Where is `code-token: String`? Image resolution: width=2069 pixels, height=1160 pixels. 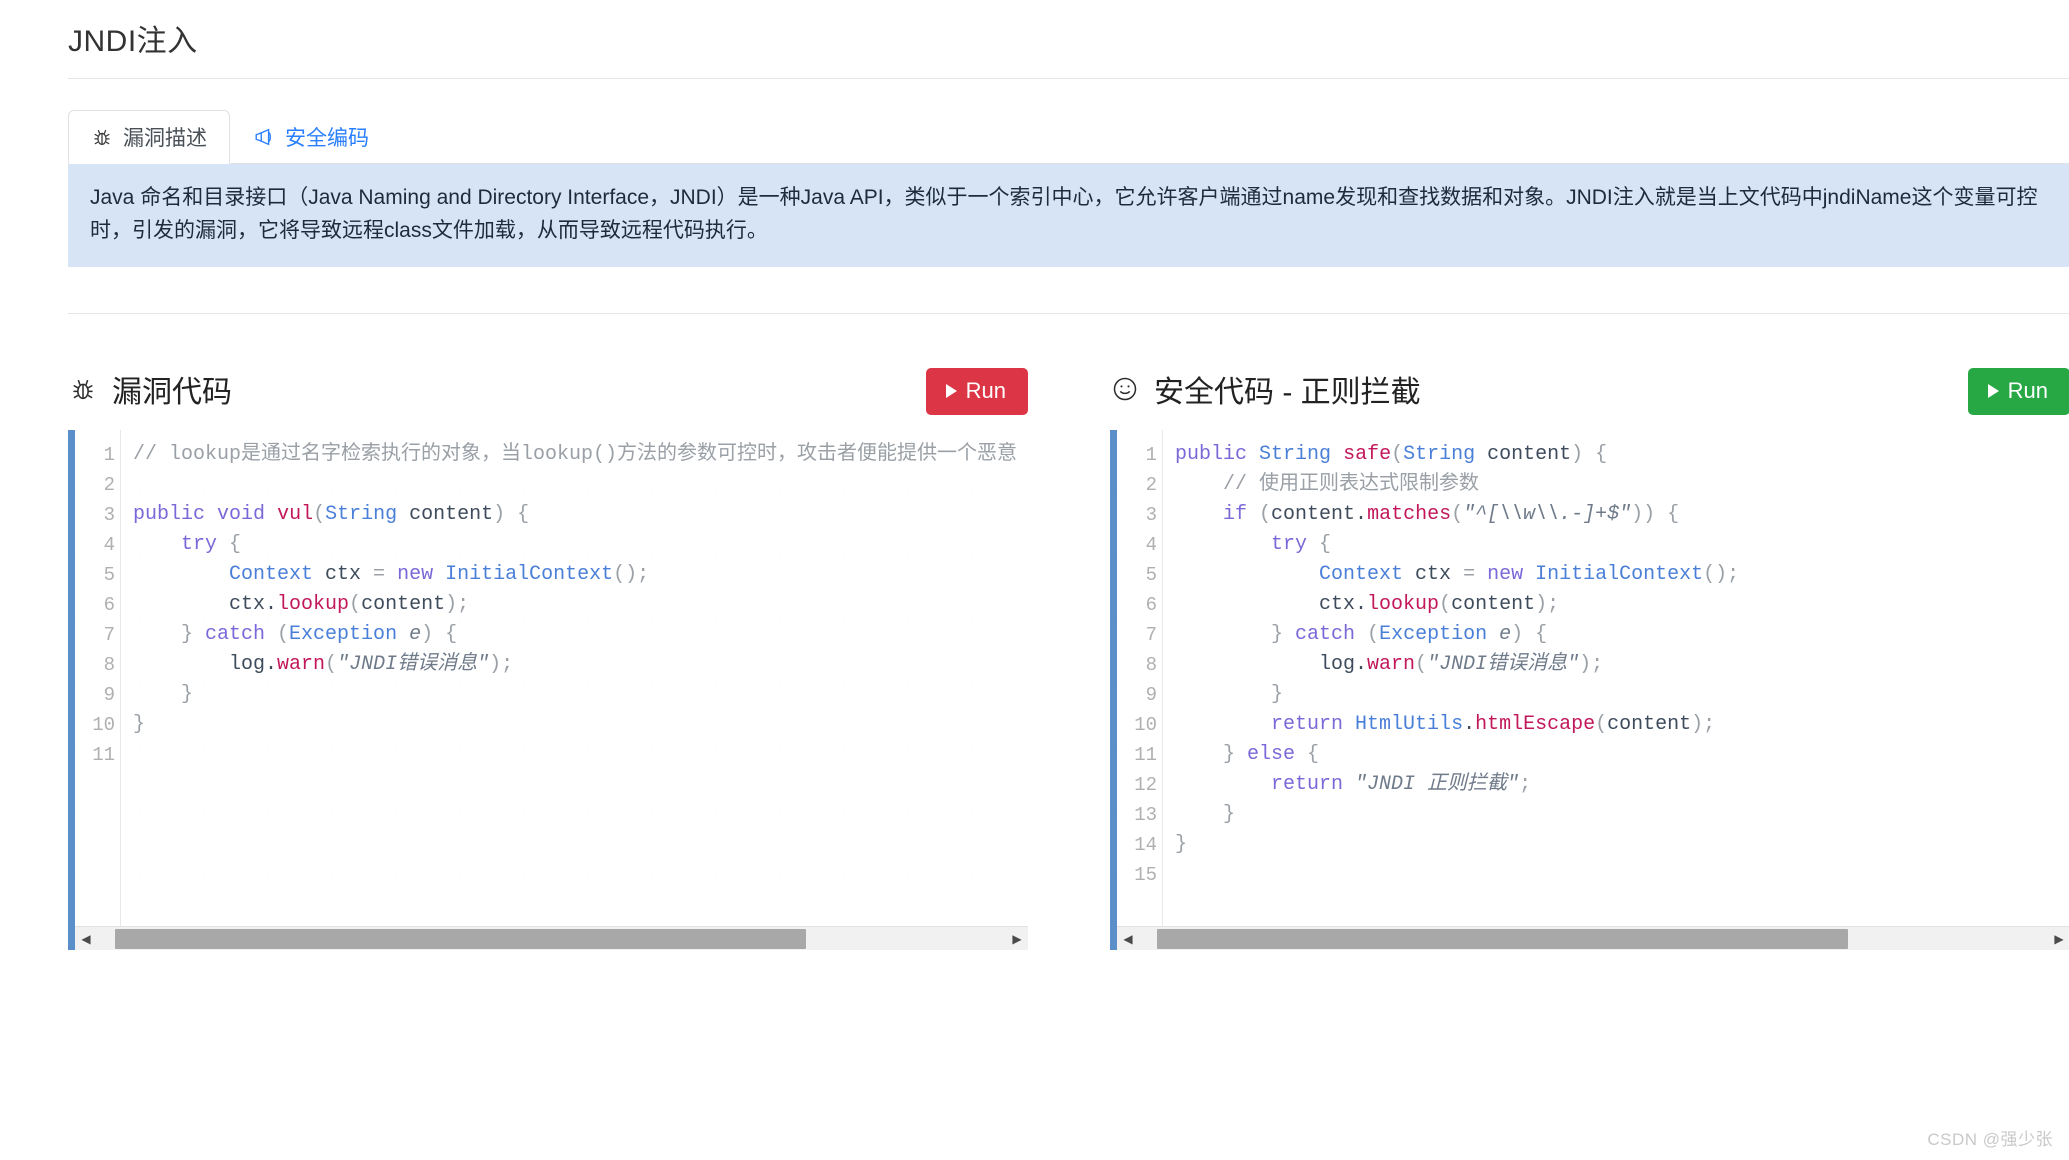 code-token: String is located at coordinates (1295, 454).